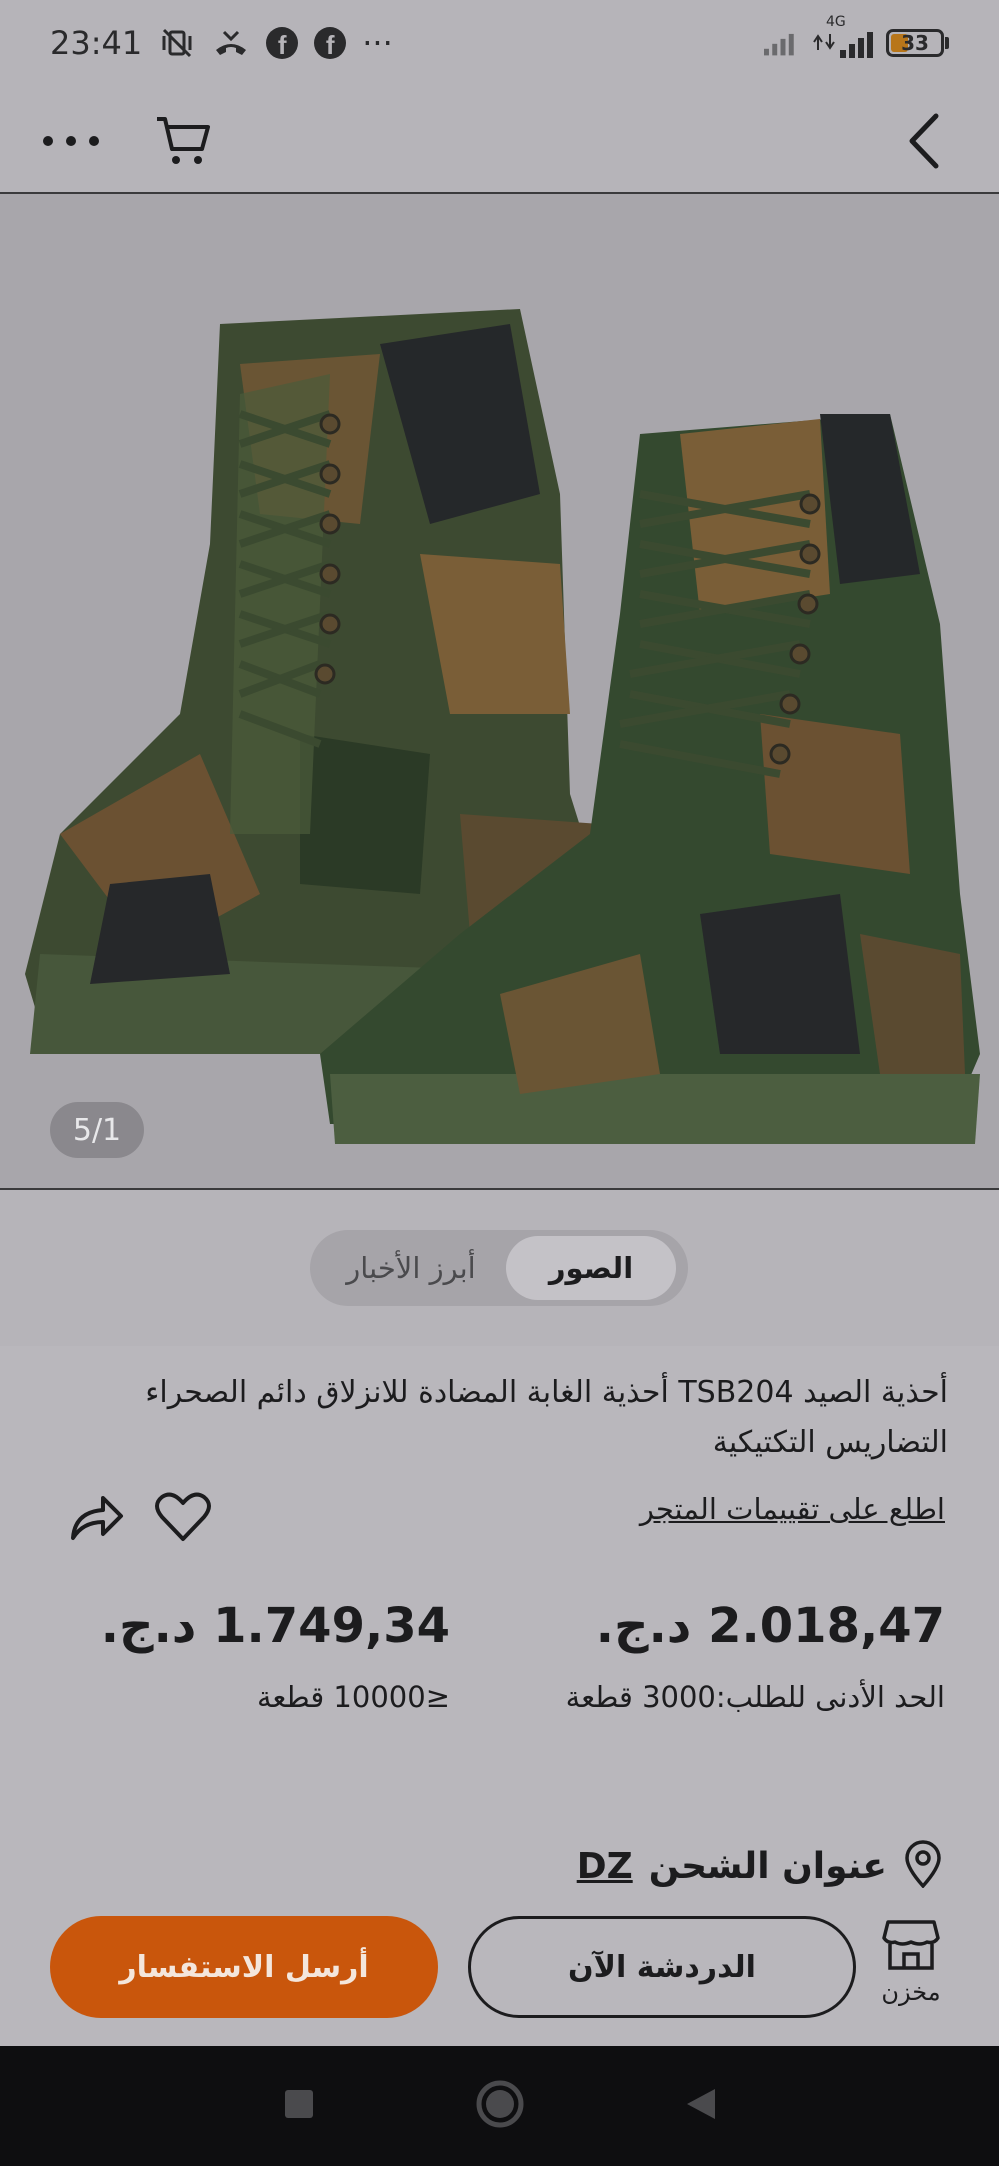 This screenshot has width=999, height=2166. What do you see at coordinates (499, 140) in the screenshot?
I see `top-nav` at bounding box center [499, 140].